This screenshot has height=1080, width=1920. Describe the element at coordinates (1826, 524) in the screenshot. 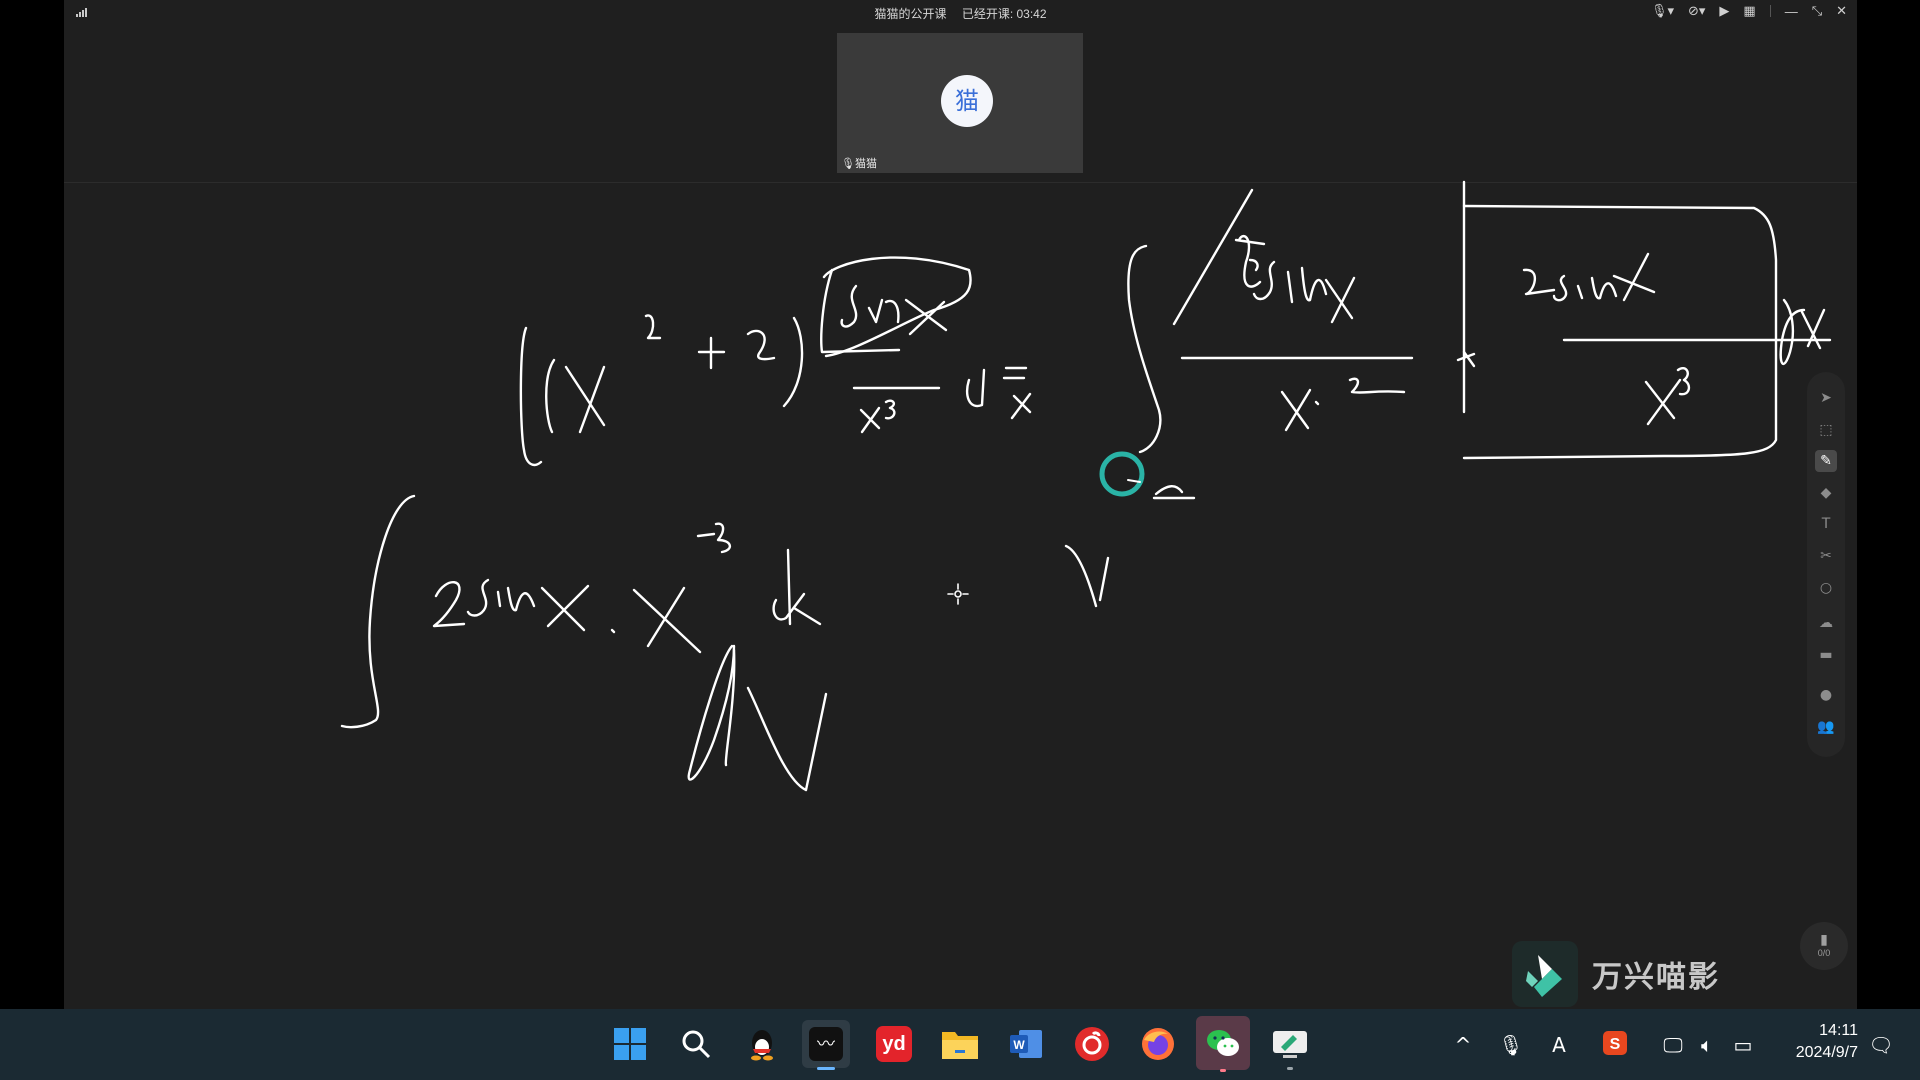

I see `text-icon: T` at that location.